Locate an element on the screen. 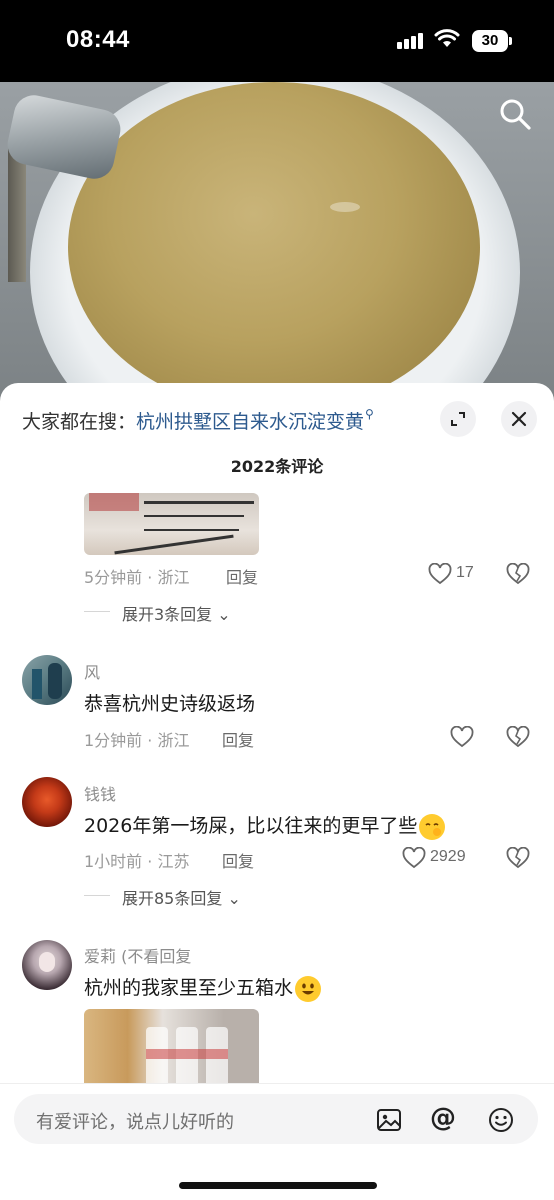 The width and height of the screenshot is (554, 1200). expand-replies-label: 展开85条回复 is located at coordinates (172, 898).